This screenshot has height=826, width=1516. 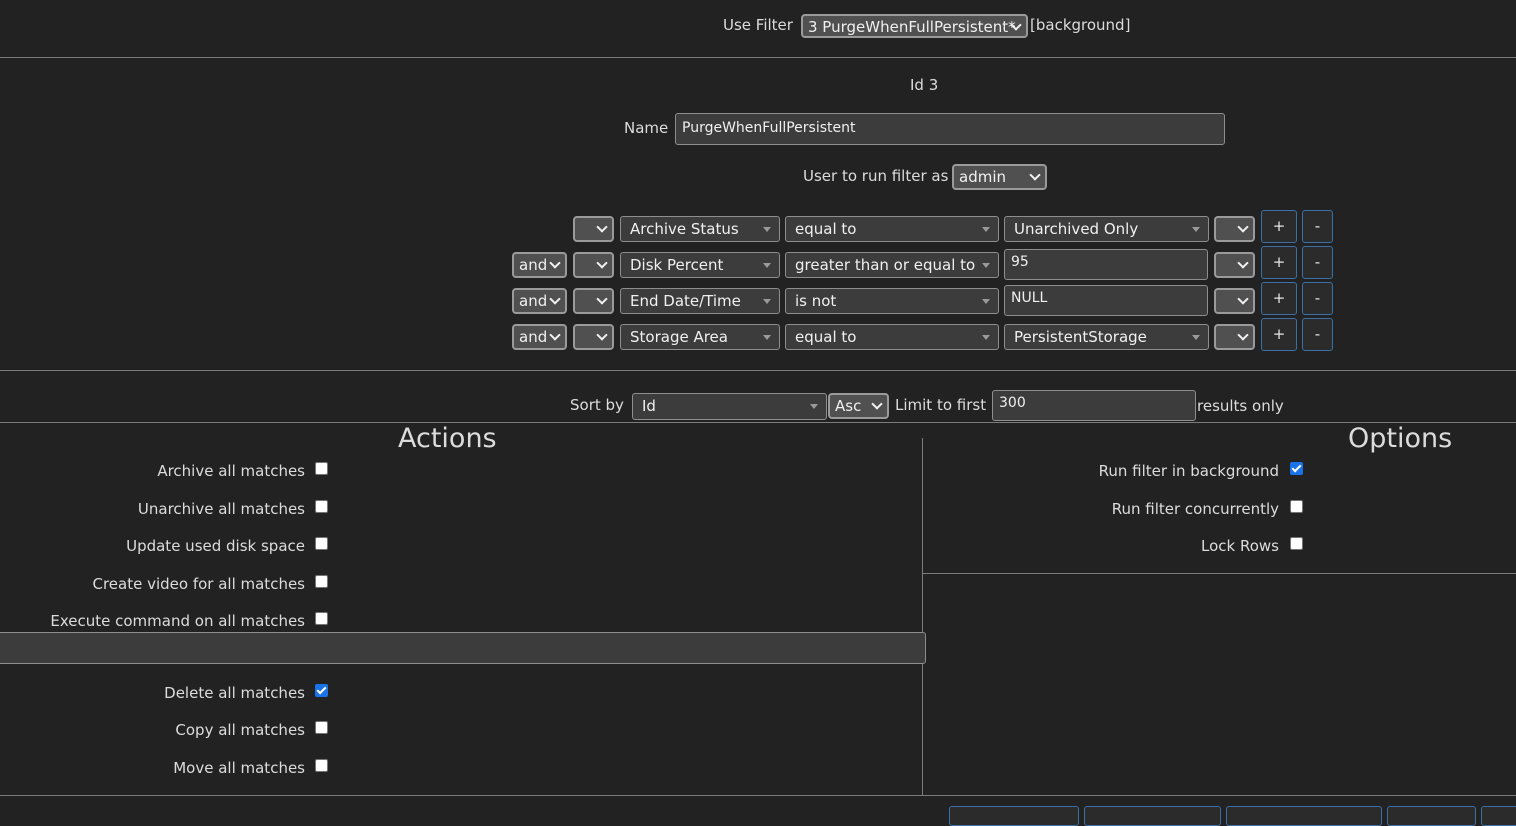 What do you see at coordinates (221, 509) in the screenshot?
I see `action-label: Unarchive all matches` at bounding box center [221, 509].